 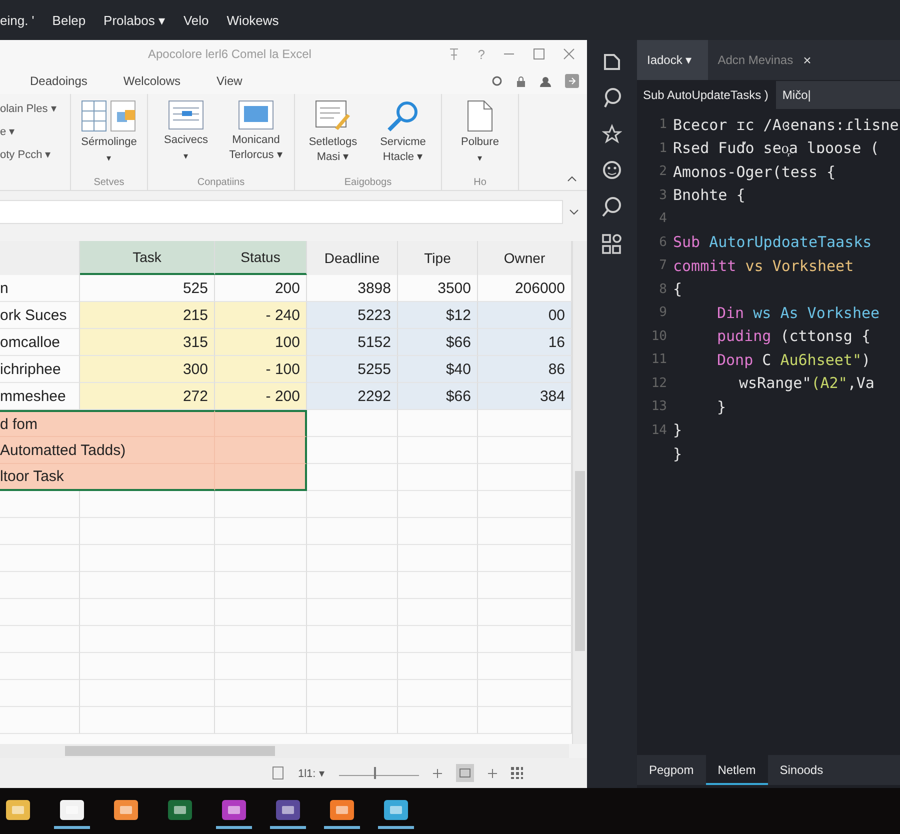 I want to click on close-icon, so click(x=569, y=54).